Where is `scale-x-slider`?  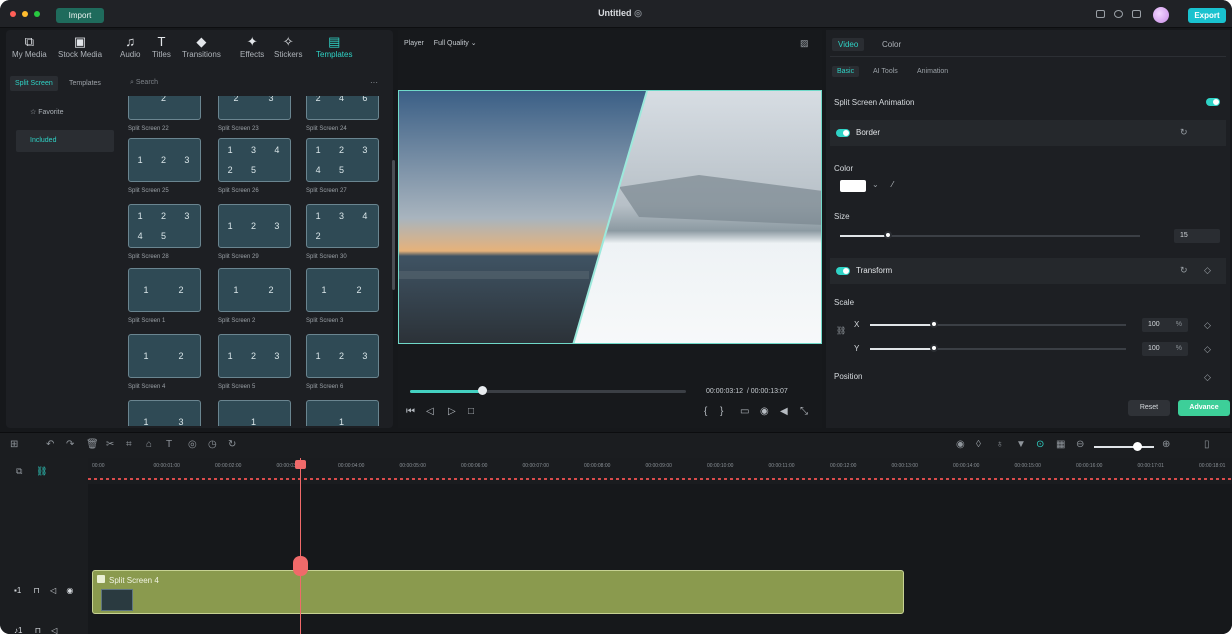
scale-x-slider is located at coordinates (998, 325).